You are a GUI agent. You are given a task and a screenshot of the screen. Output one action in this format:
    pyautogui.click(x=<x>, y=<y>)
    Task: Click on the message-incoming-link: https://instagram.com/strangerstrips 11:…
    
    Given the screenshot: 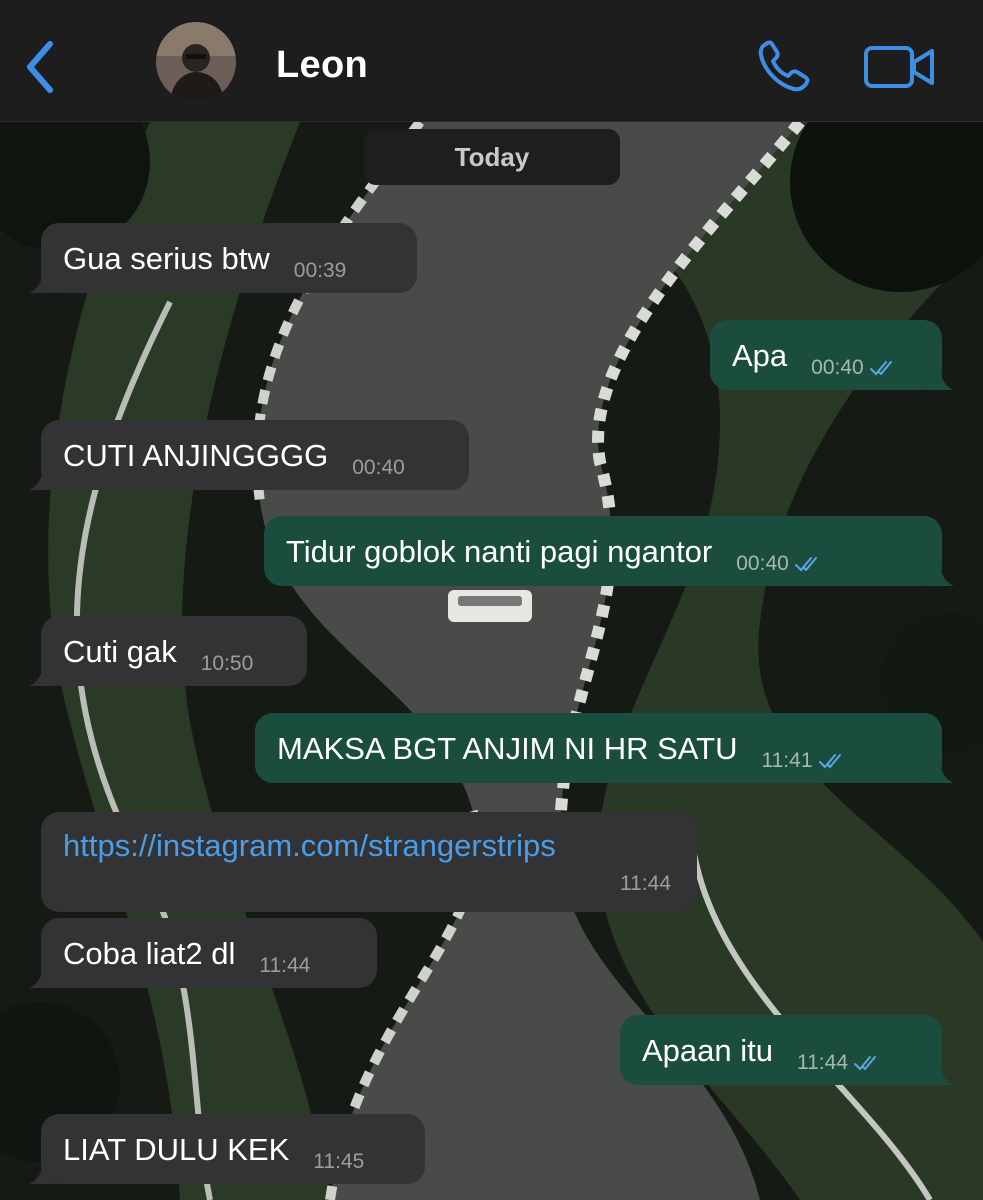 What is the action you would take?
    pyautogui.click(x=369, y=862)
    